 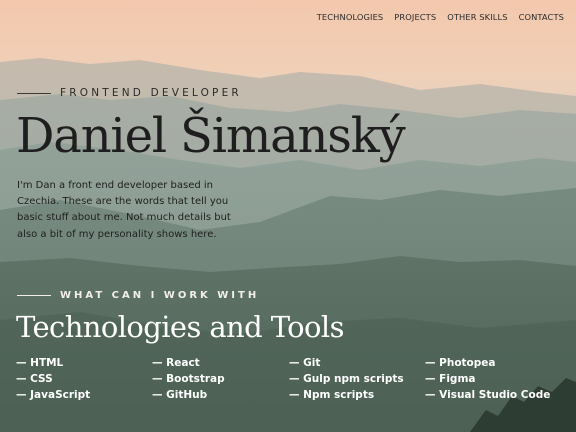 I want to click on nav-link-projects: PROJECTS, so click(x=415, y=17).